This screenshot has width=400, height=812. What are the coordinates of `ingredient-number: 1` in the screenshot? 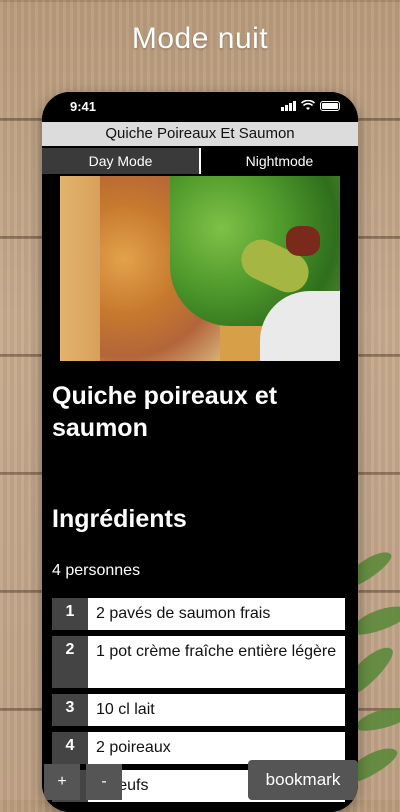 It's located at (70, 614).